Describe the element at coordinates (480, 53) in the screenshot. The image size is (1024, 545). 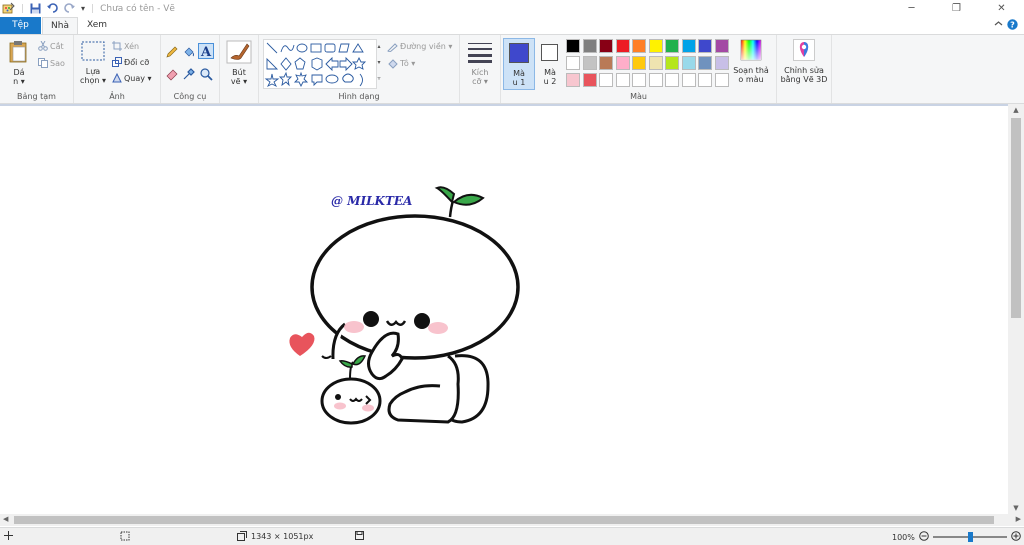
I see `line-size-icon` at that location.